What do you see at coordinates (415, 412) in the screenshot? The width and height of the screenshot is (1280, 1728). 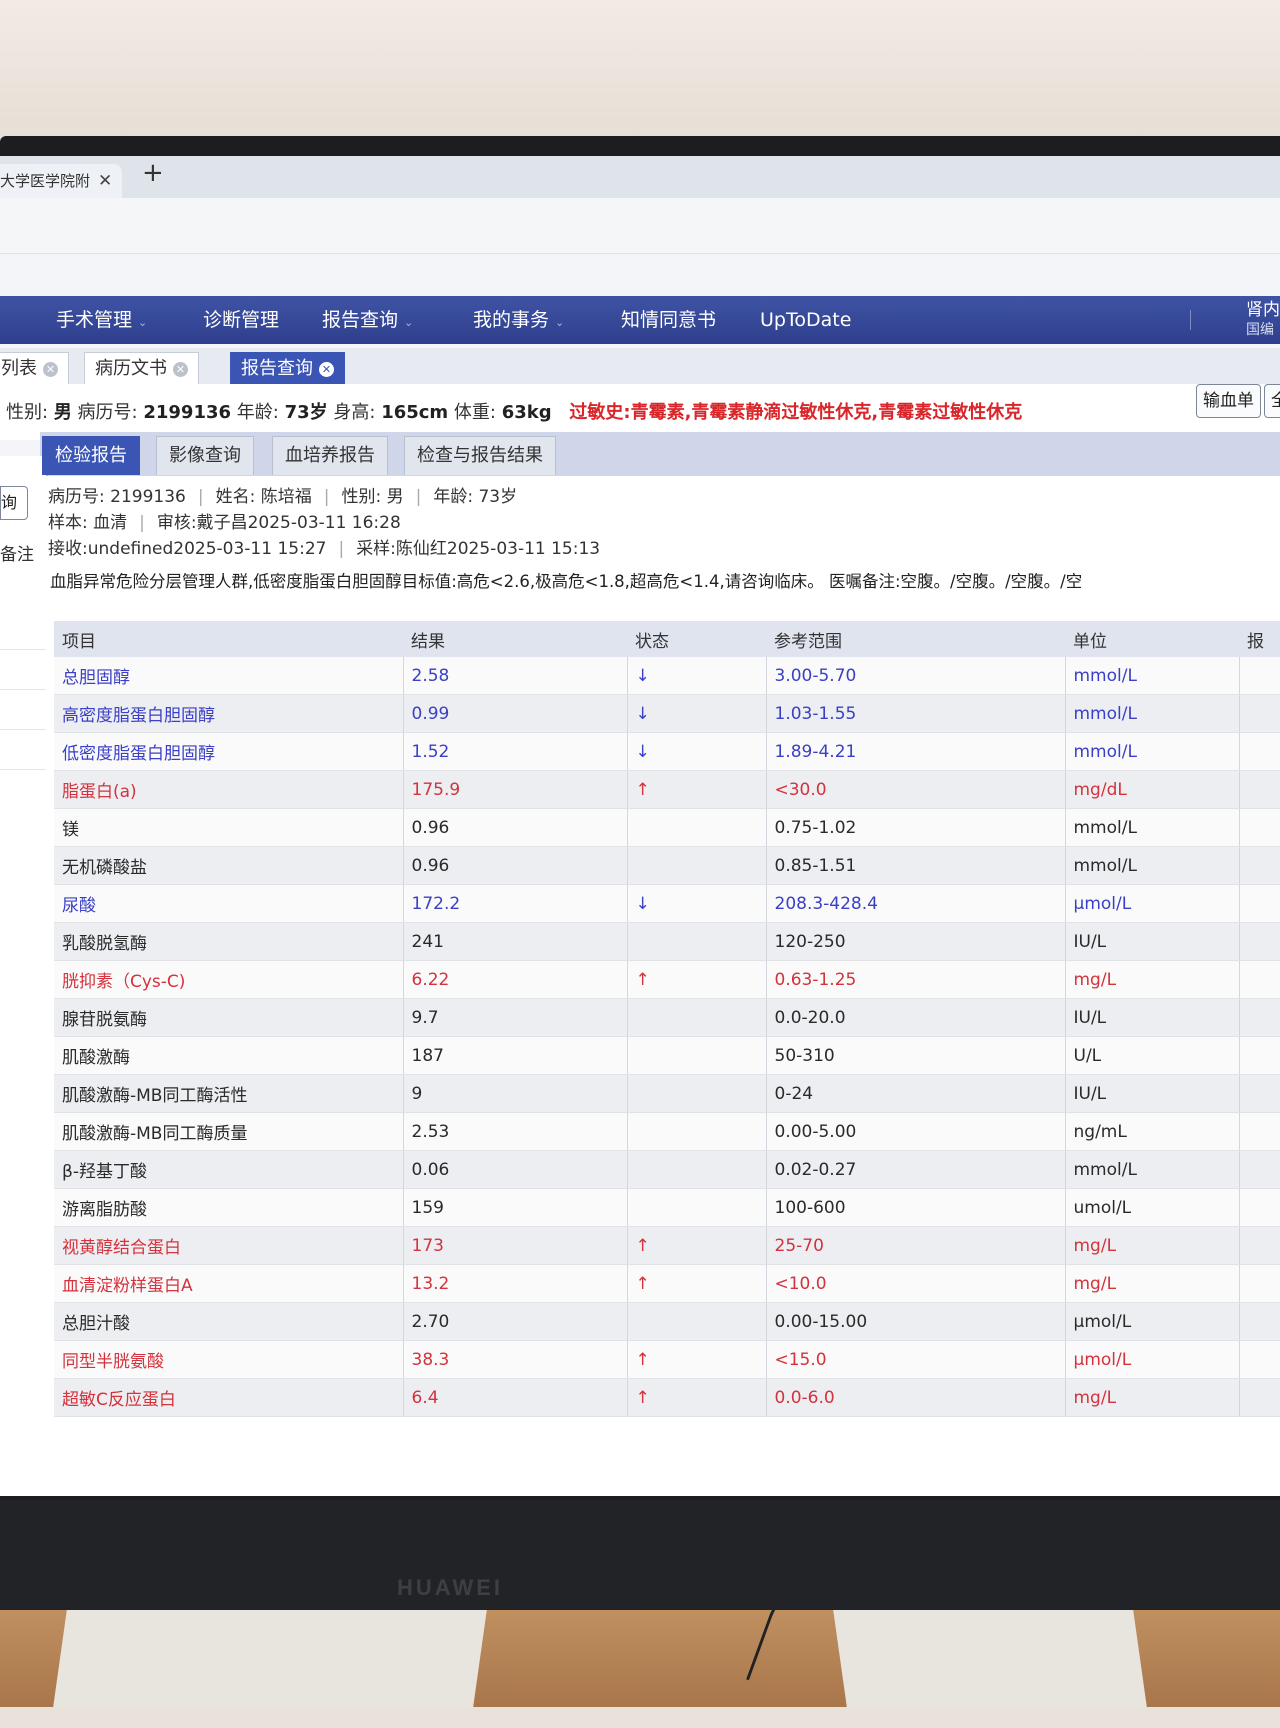 I see `height-value: 165cm` at bounding box center [415, 412].